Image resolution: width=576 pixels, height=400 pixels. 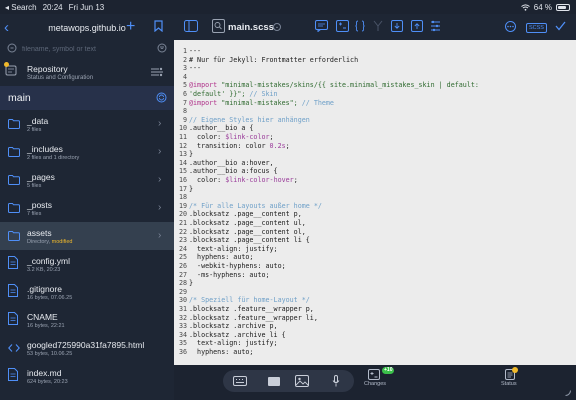 What do you see at coordinates (182, 205) in the screenshot?
I see `line-number: 19` at bounding box center [182, 205].